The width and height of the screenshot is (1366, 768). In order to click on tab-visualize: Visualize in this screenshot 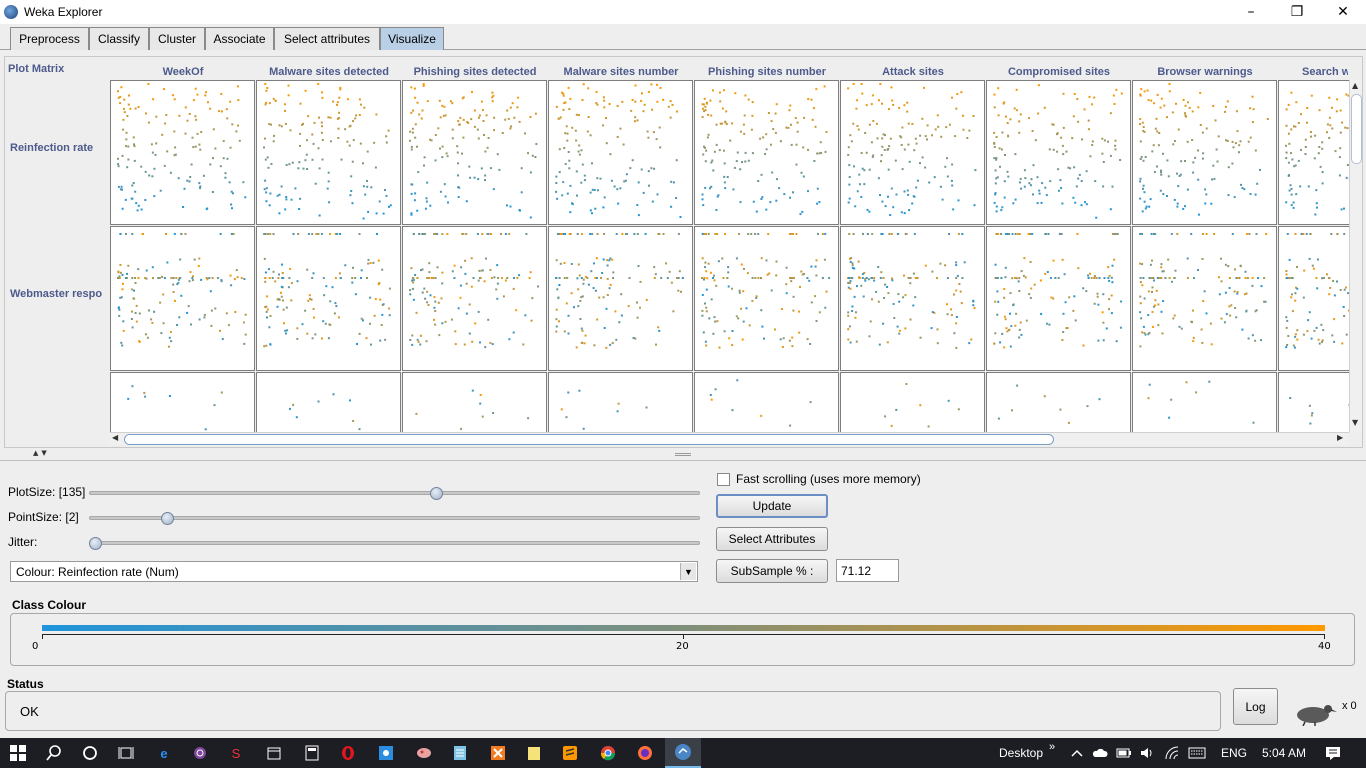, I will do `click(412, 38)`.